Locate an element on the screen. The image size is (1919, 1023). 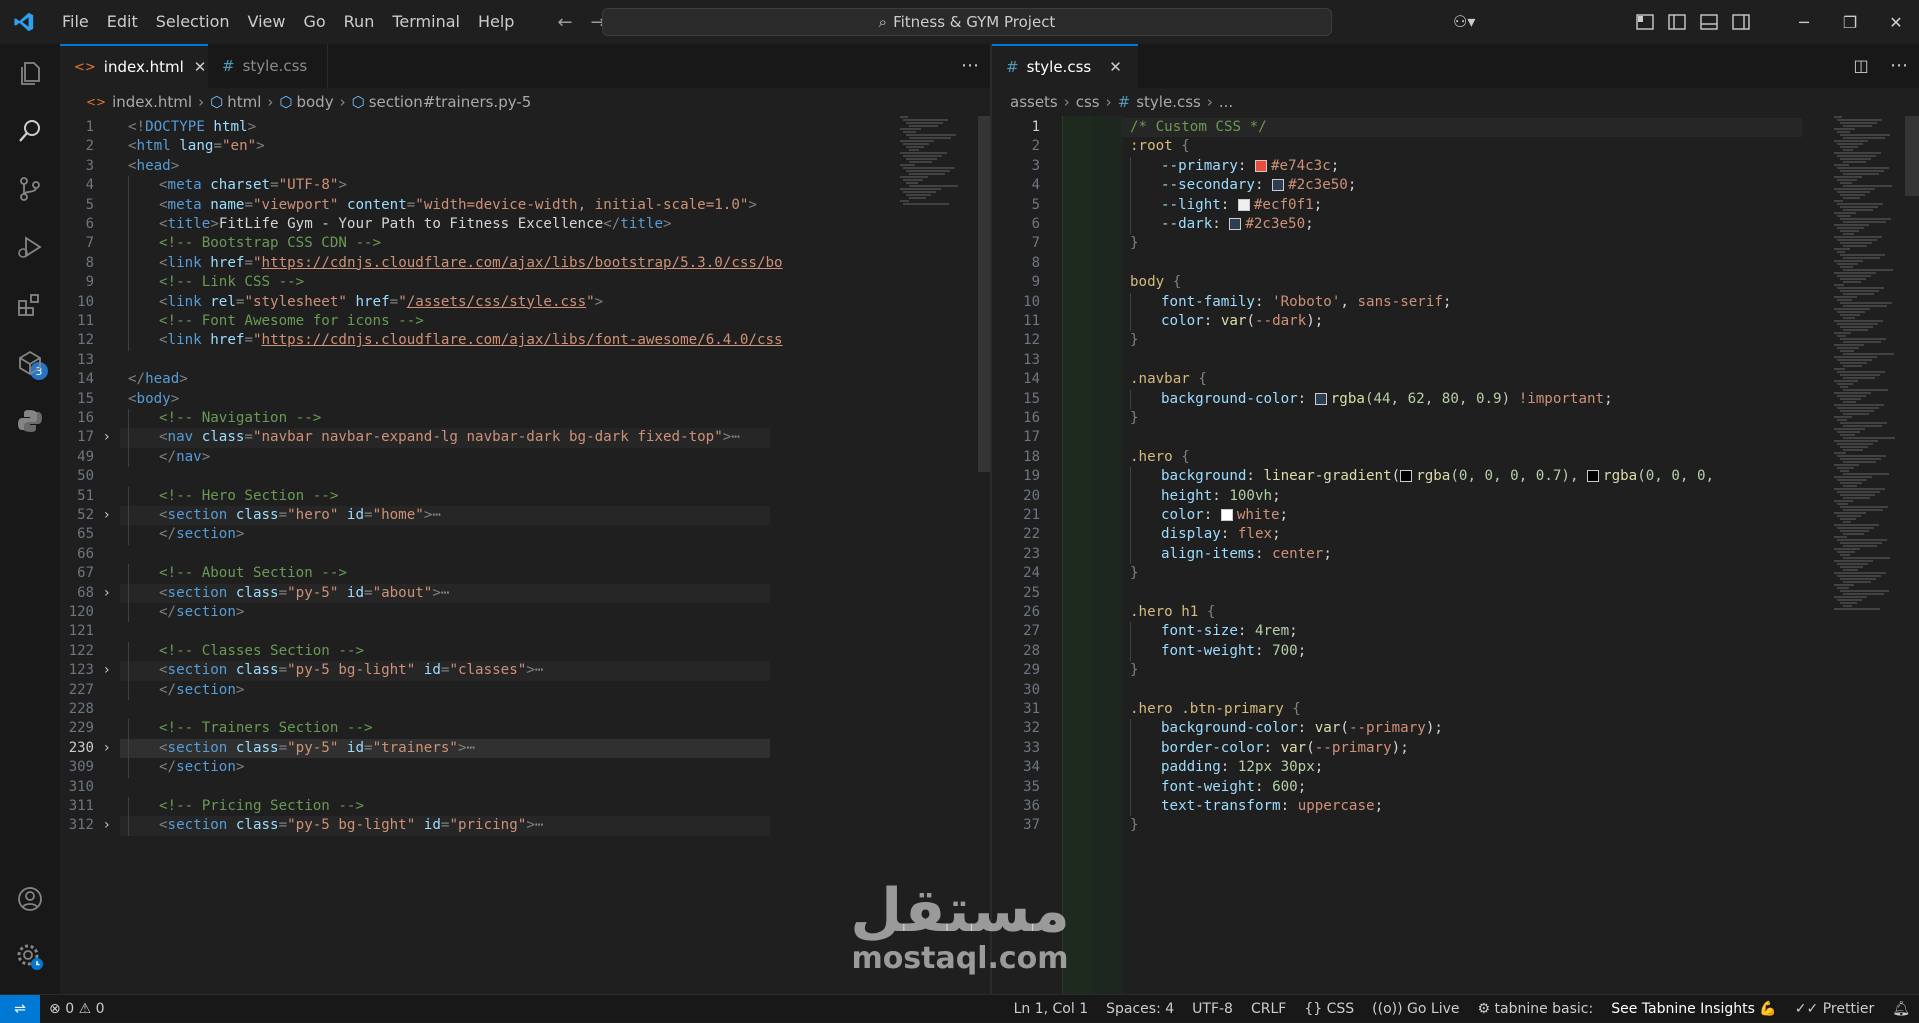
menu-item-view: View is located at coordinates (267, 22).